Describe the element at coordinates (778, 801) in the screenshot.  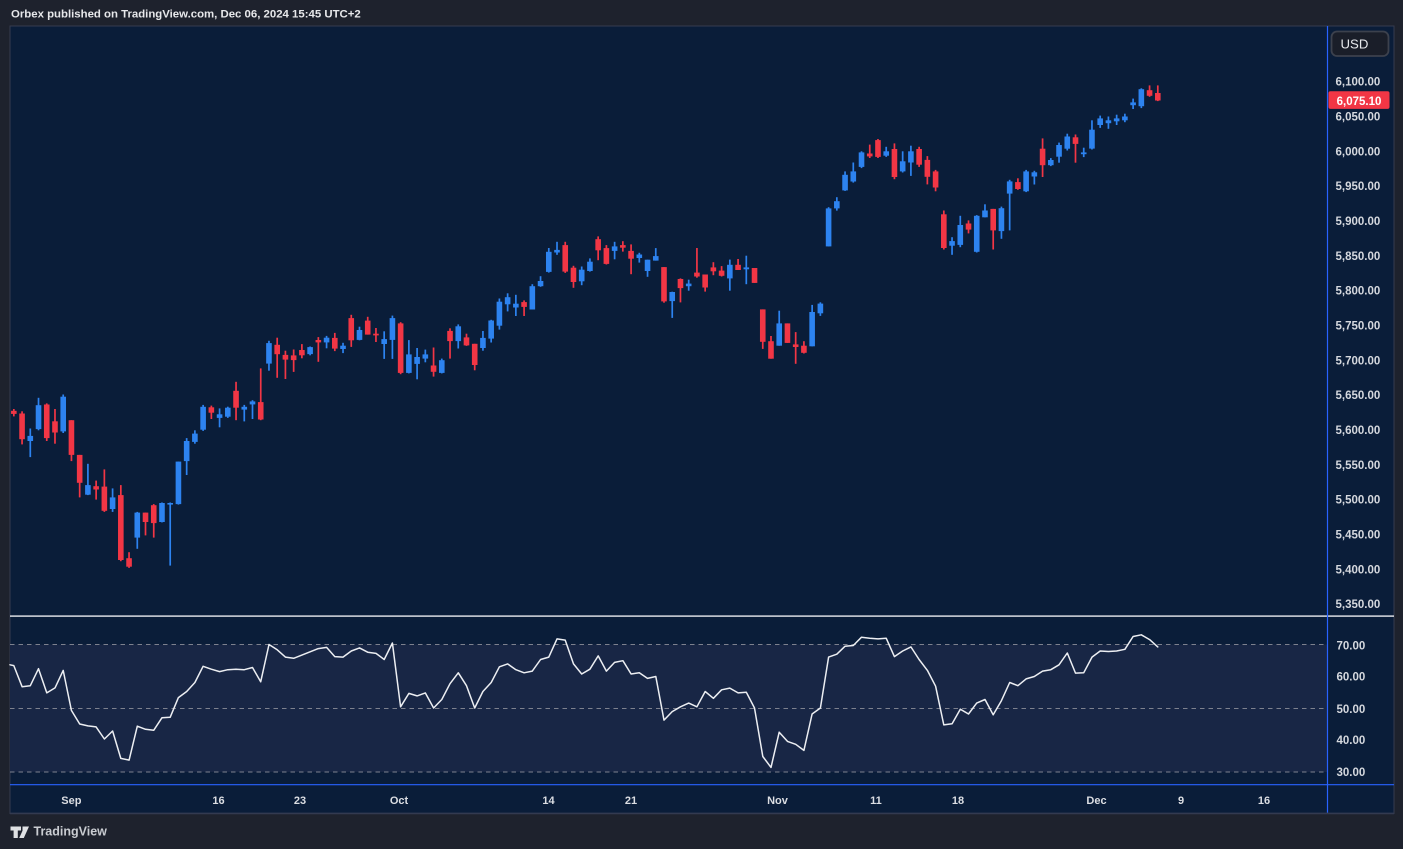
I see `svg-text: Nov` at that location.